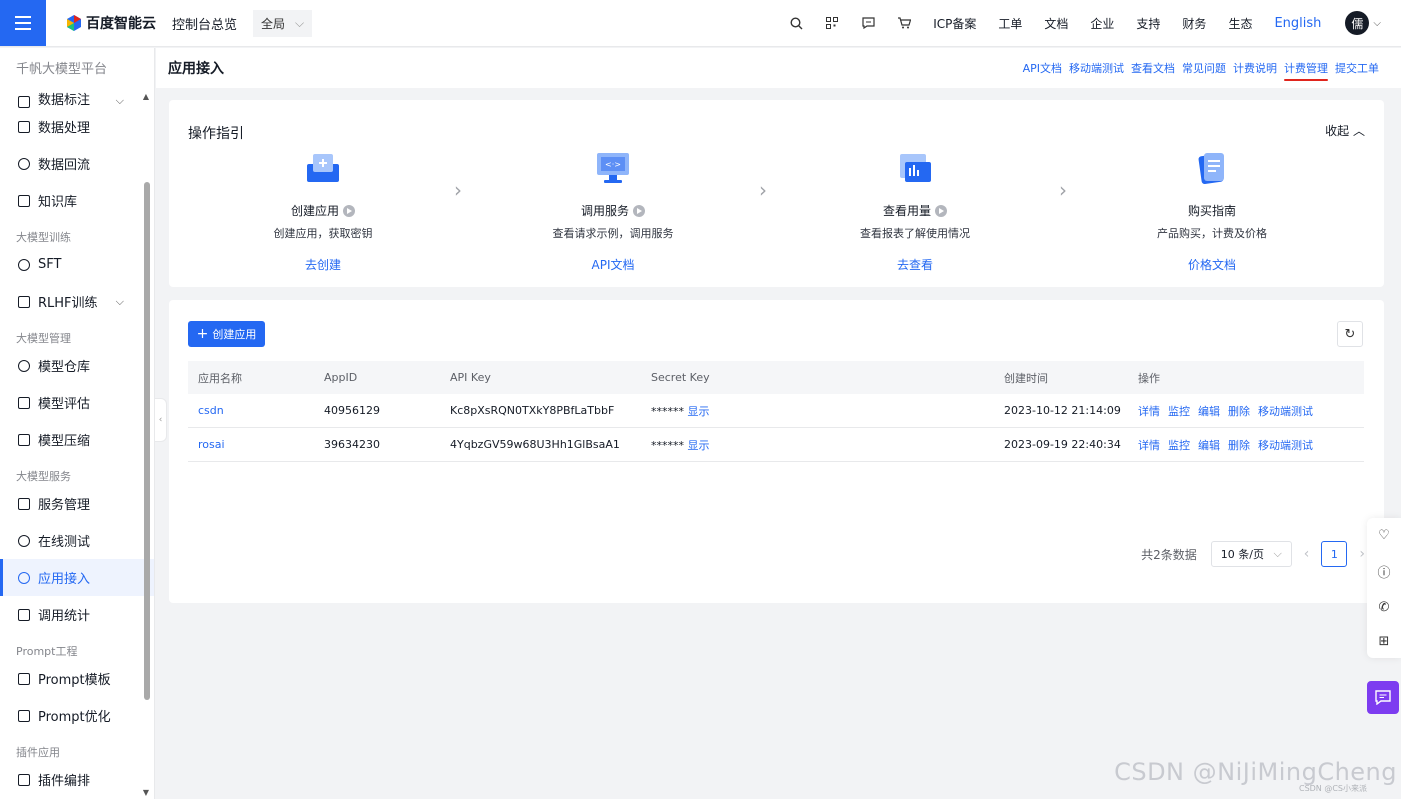 The height and width of the screenshot is (799, 1401). What do you see at coordinates (38, 752) in the screenshot?
I see `sidebar-group-plugin: 插件应用` at bounding box center [38, 752].